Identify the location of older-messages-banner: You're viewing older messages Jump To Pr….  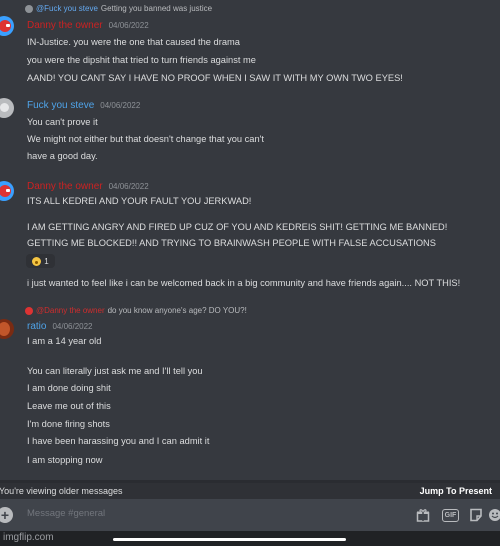
(250, 491).